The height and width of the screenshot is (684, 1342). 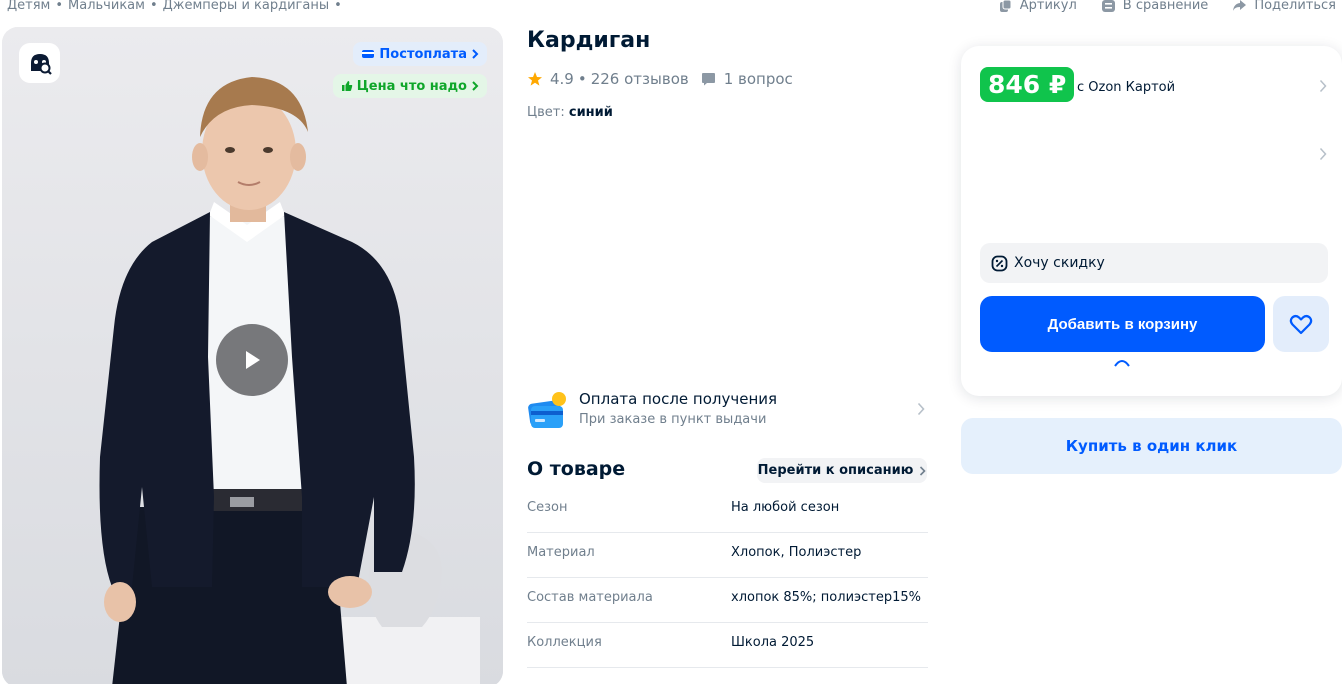 I want to click on spec-key: Состав материала, so click(x=590, y=597).